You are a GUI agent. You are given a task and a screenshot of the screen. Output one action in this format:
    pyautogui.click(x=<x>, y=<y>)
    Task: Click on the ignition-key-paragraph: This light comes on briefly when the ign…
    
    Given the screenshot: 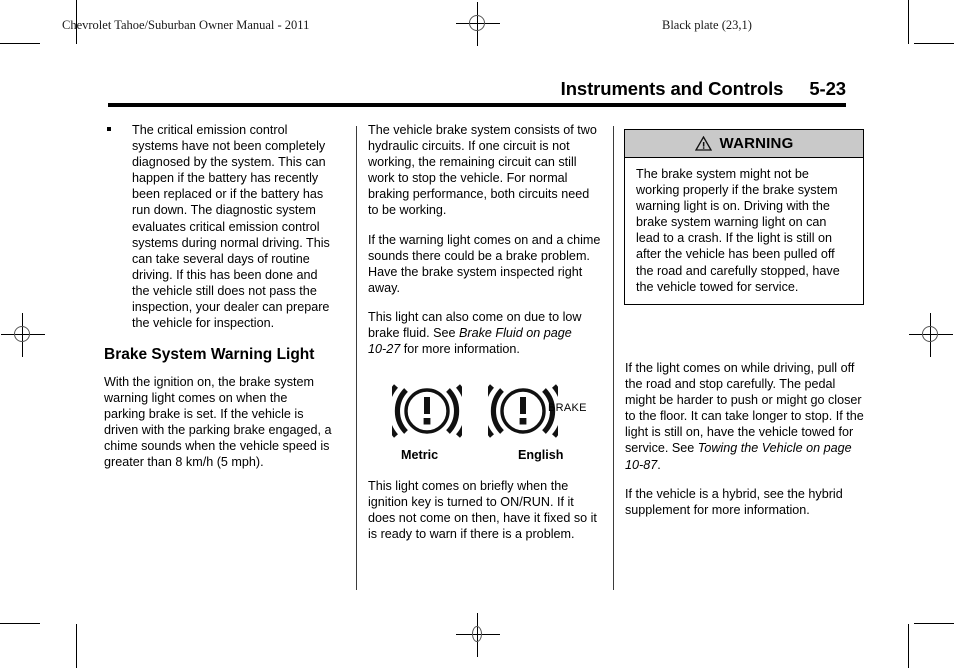 What is the action you would take?
    pyautogui.click(x=482, y=510)
    